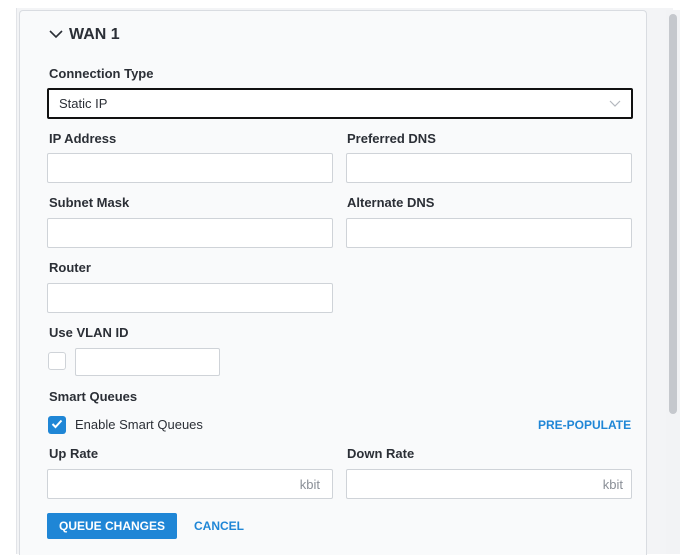 This screenshot has width=693, height=555. What do you see at coordinates (489, 168) in the screenshot?
I see `preferred-dns-input` at bounding box center [489, 168].